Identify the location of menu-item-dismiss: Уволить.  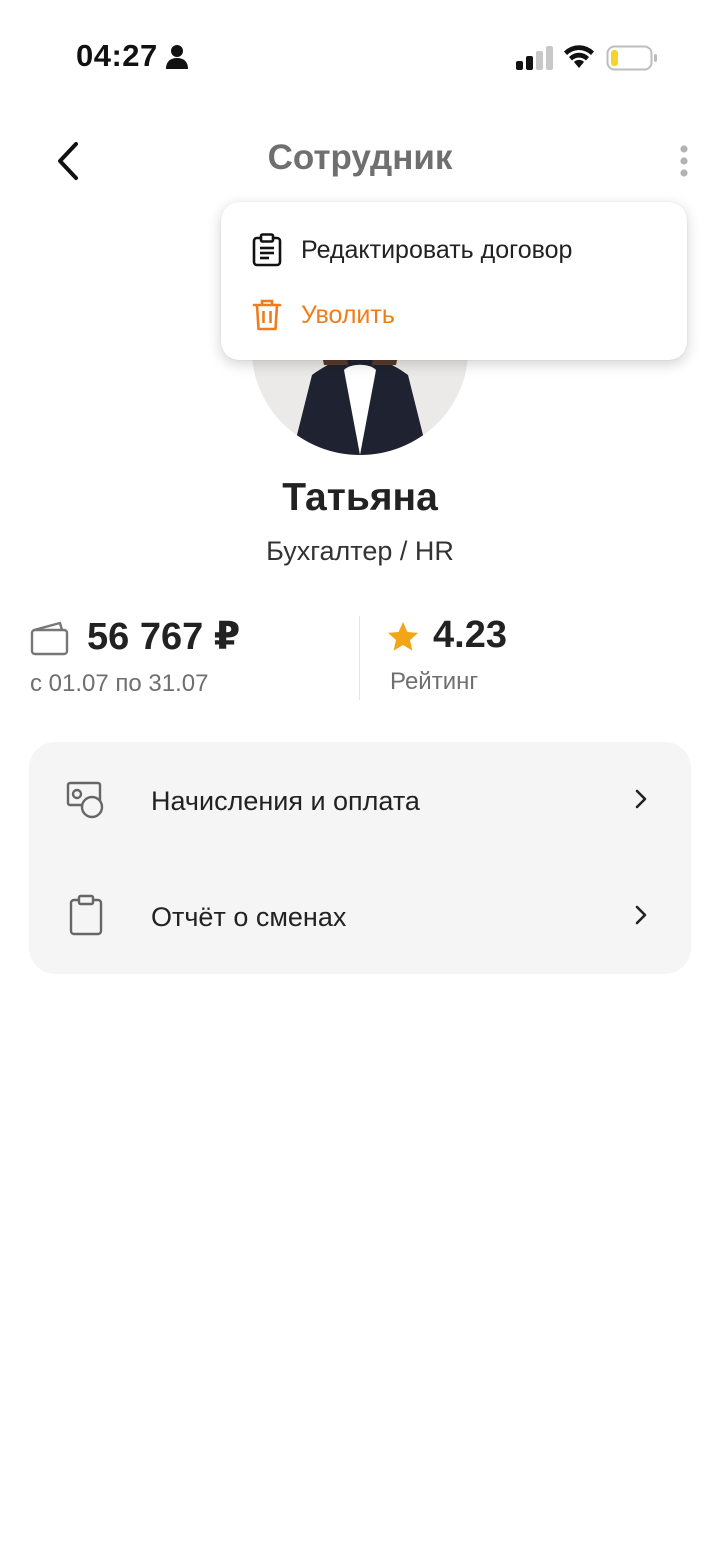
(454, 315).